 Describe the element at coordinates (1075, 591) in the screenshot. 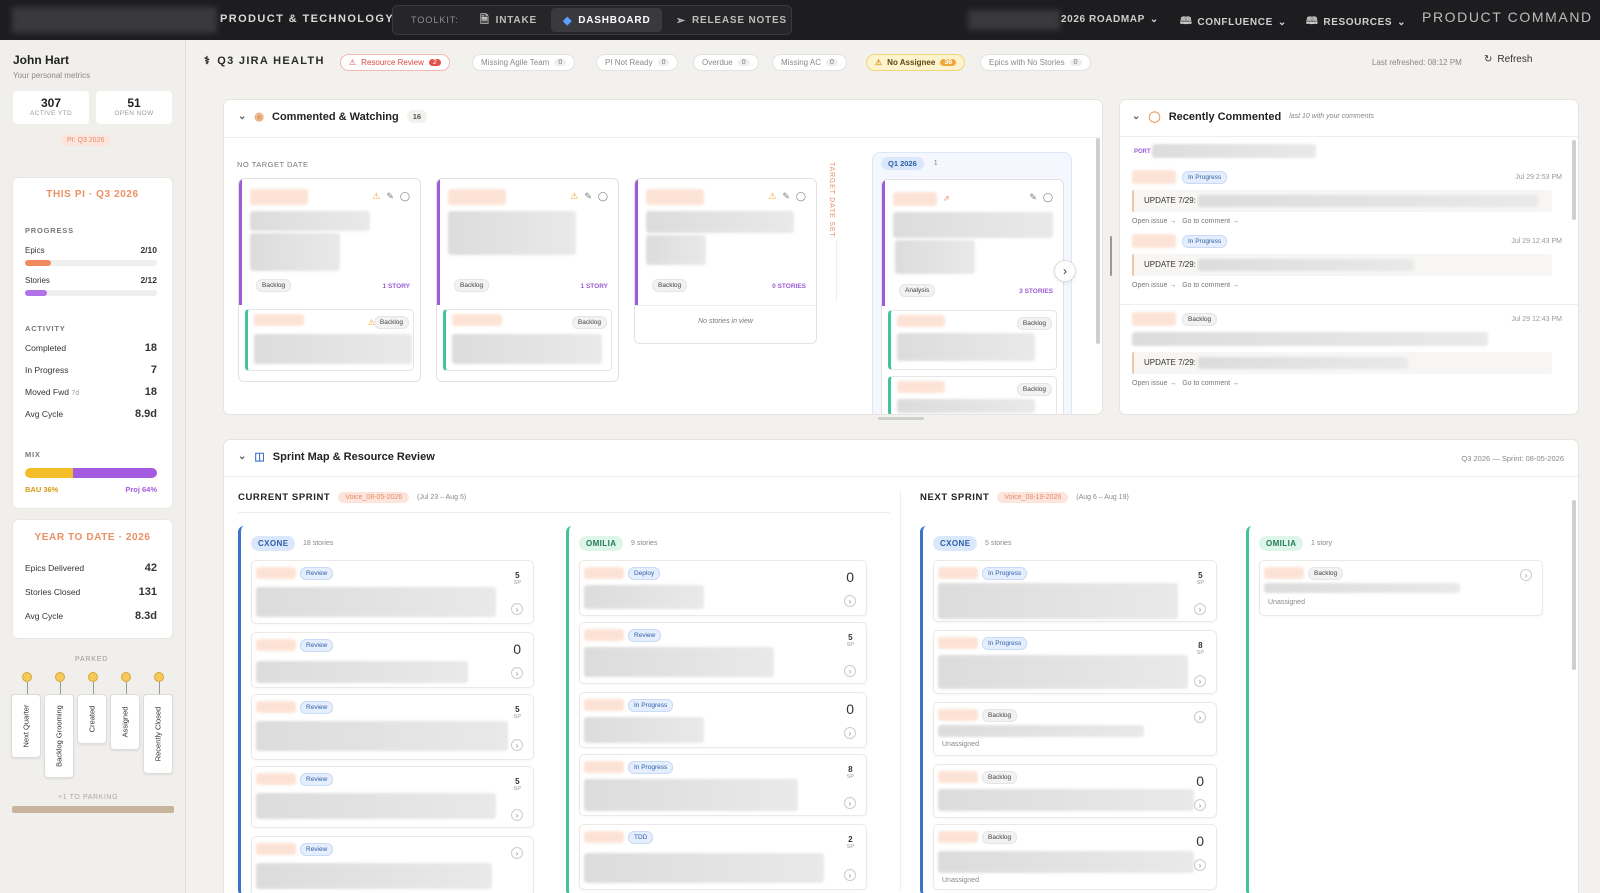

I see `story-card: In Progress 5 SP ›` at that location.